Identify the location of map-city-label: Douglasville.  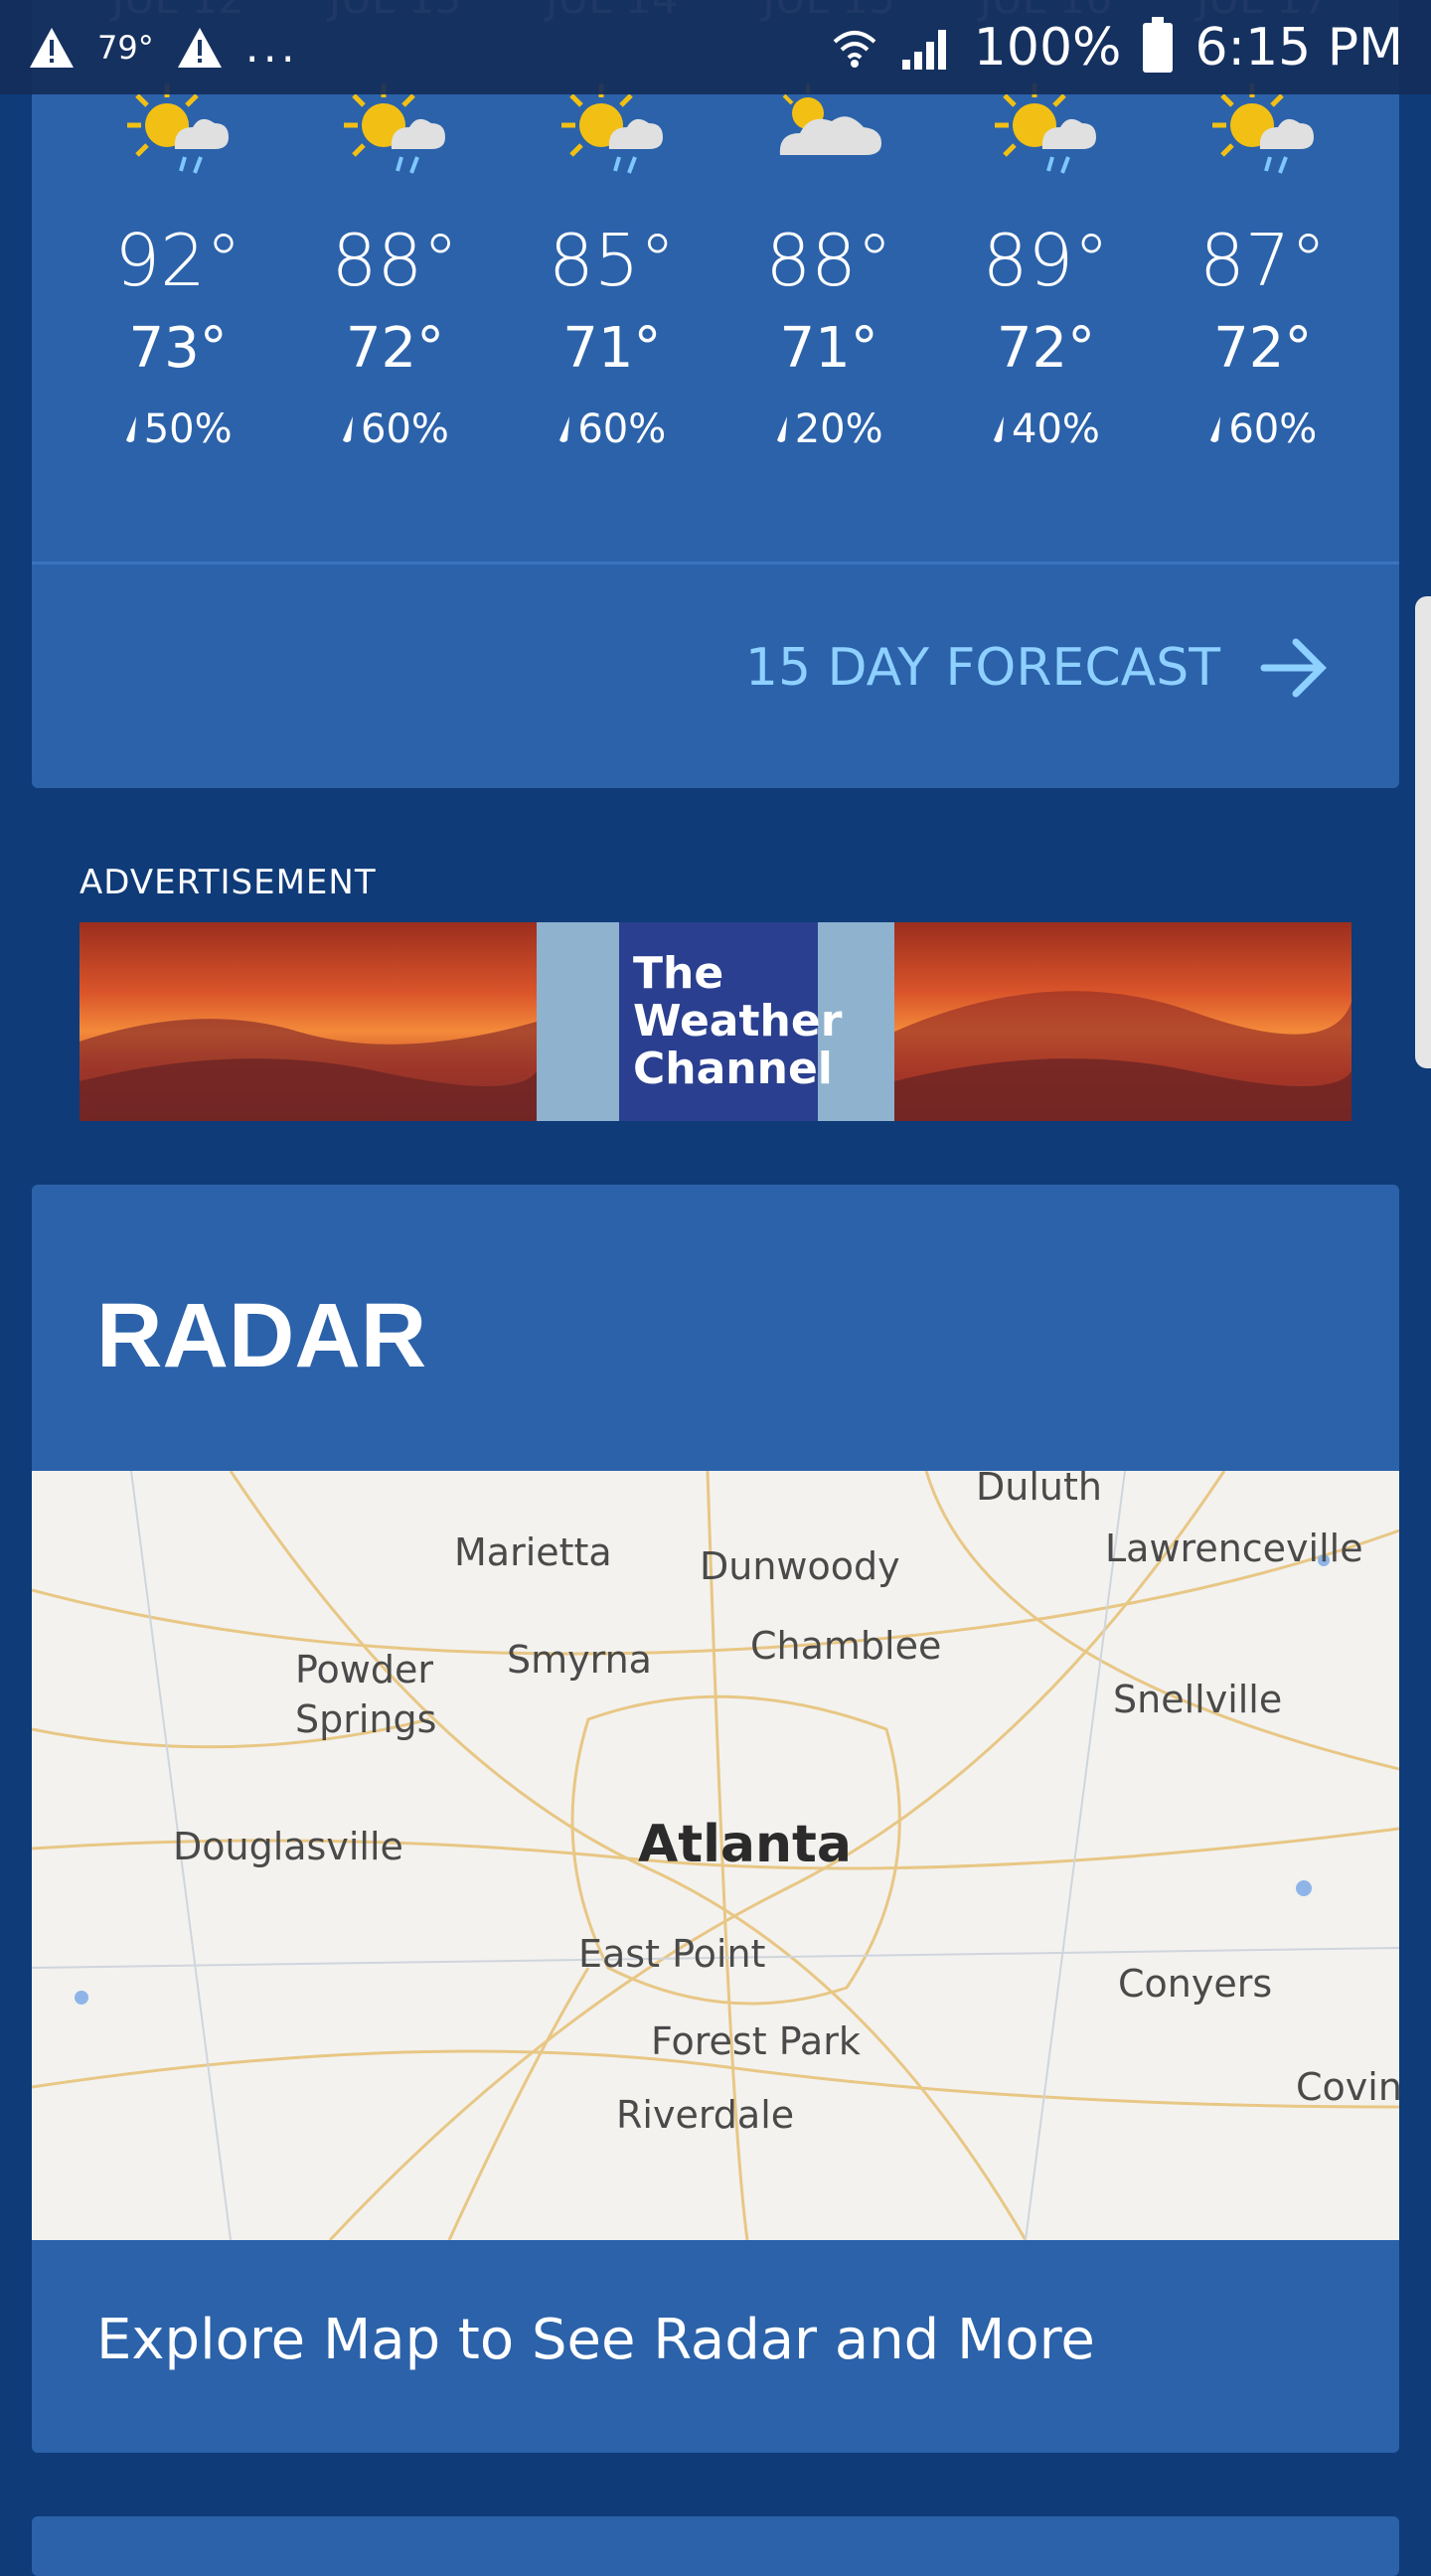
(288, 1846).